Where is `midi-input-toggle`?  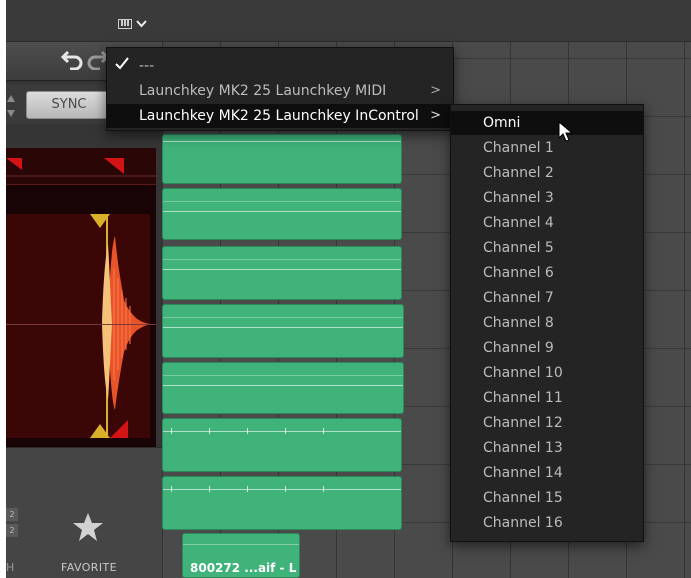 midi-input-toggle is located at coordinates (138, 24).